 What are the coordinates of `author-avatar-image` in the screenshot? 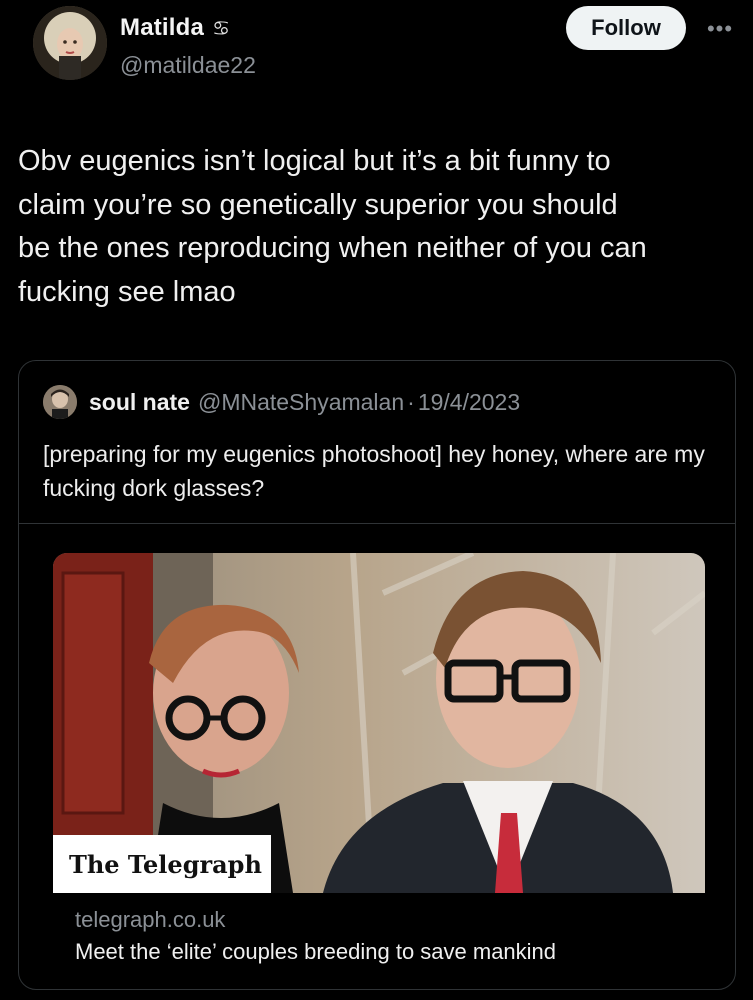 It's located at (70, 43).